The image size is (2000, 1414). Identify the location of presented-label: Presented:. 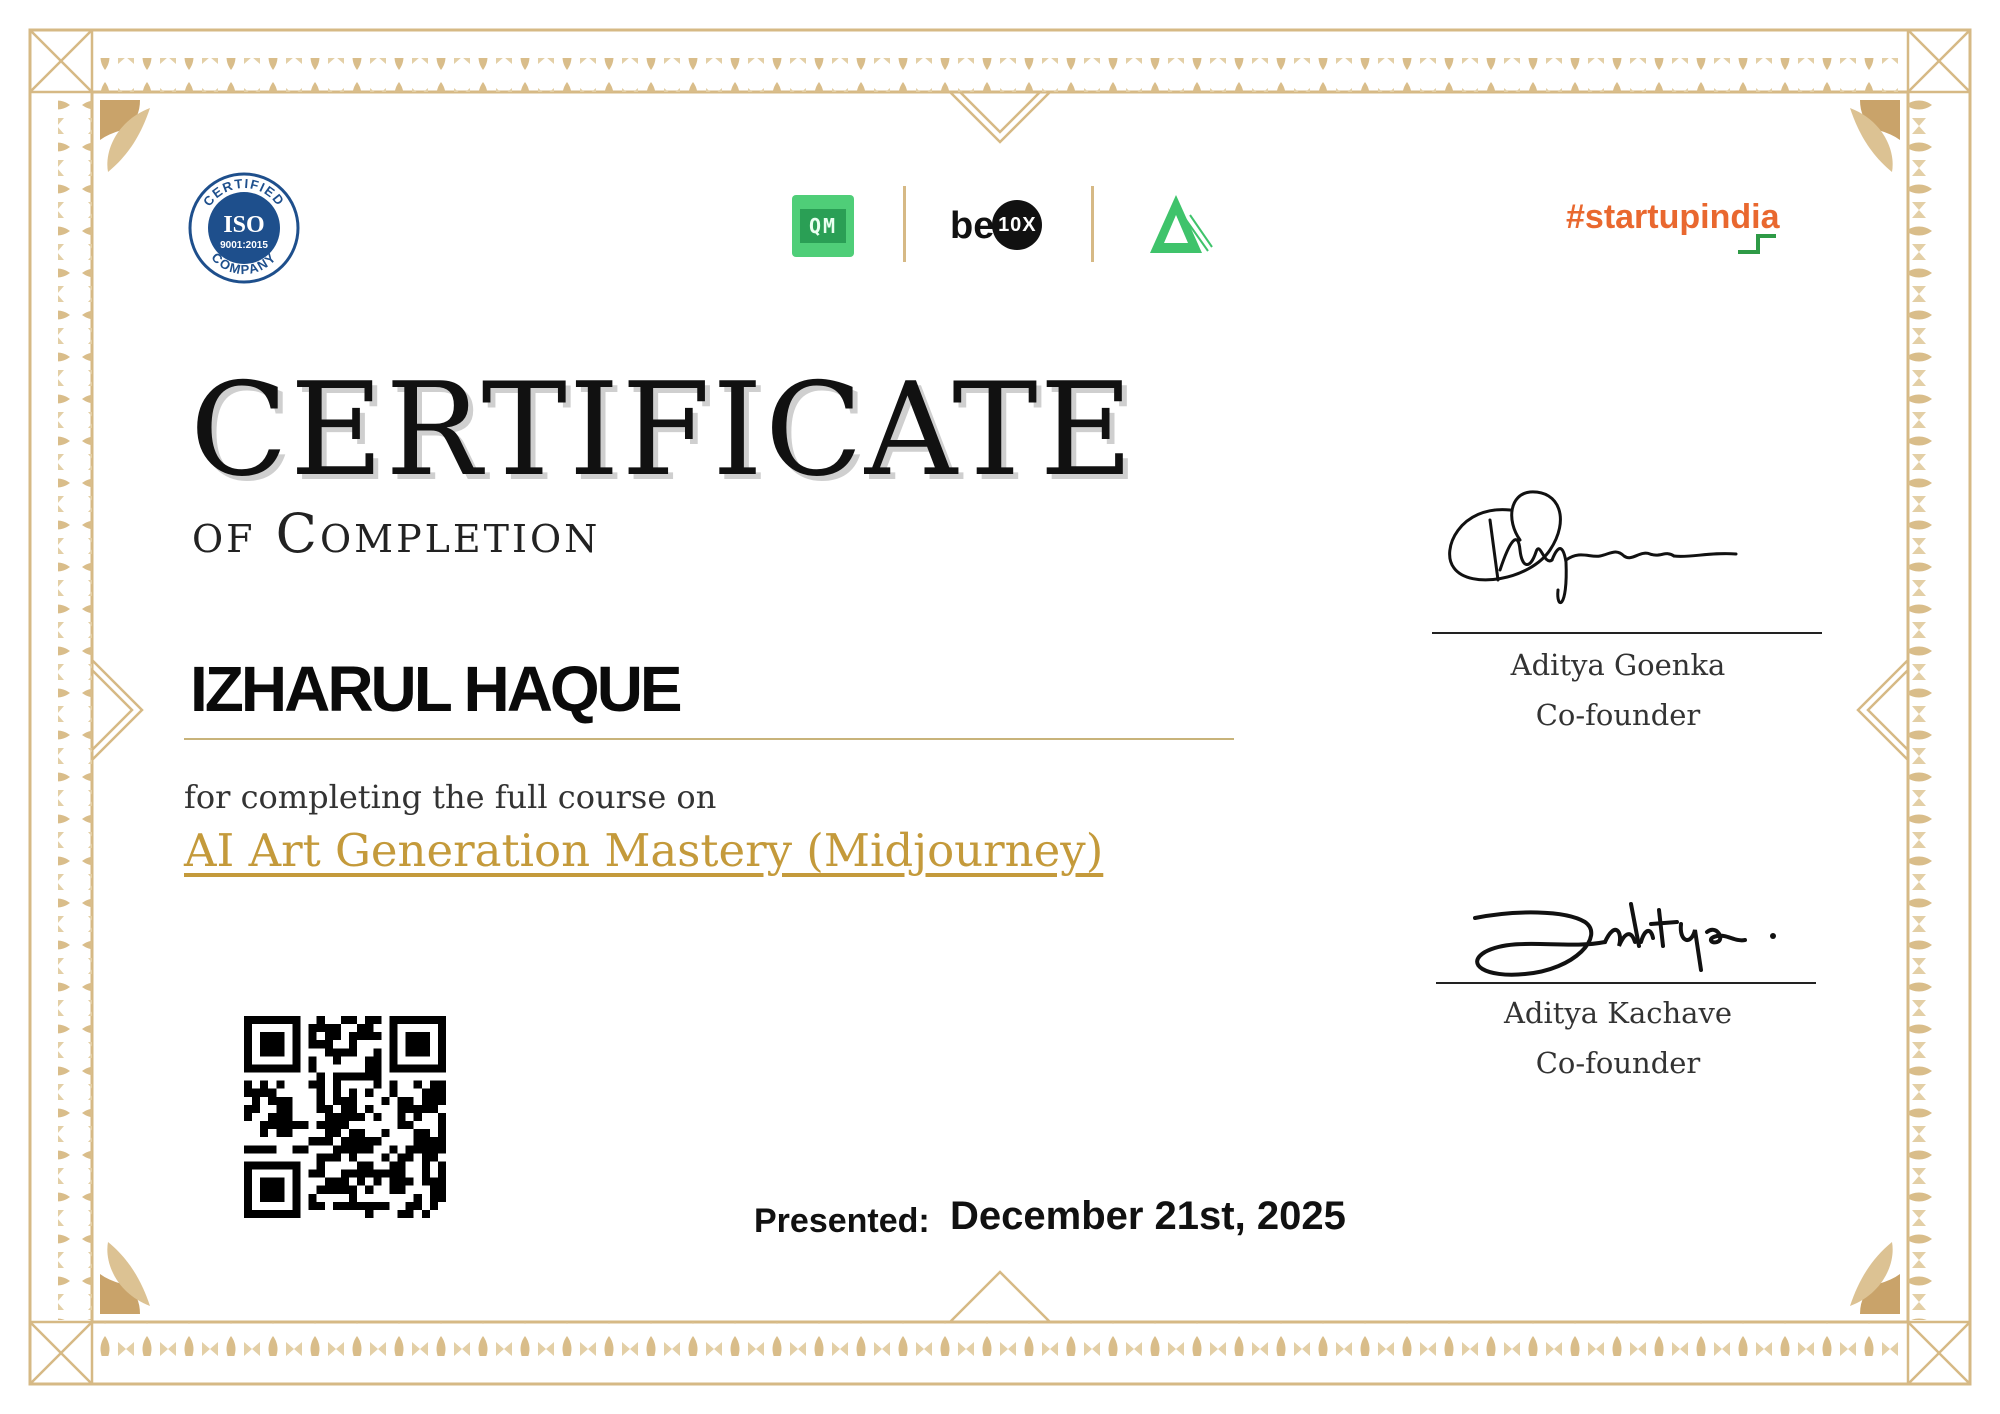
(842, 1221).